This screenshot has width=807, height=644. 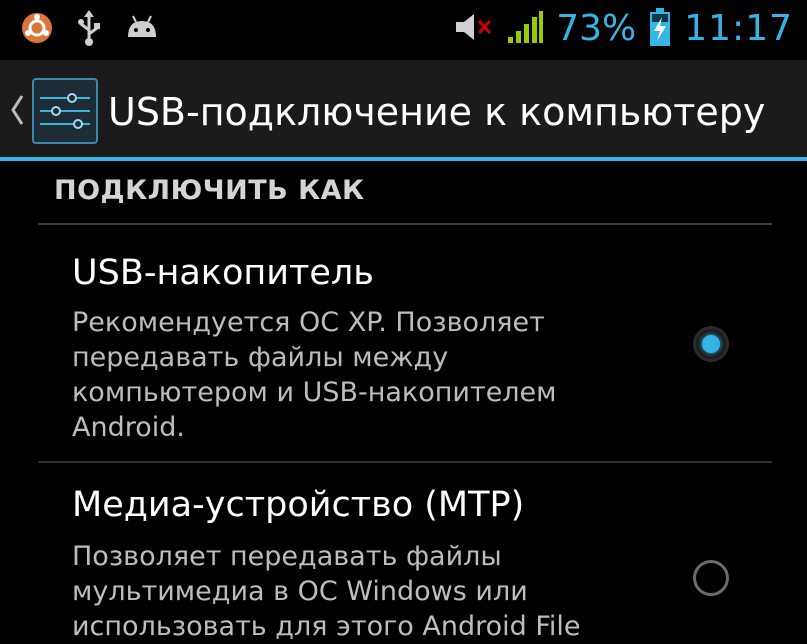 What do you see at coordinates (711, 578) in the screenshot?
I see `radio-button-unselected` at bounding box center [711, 578].